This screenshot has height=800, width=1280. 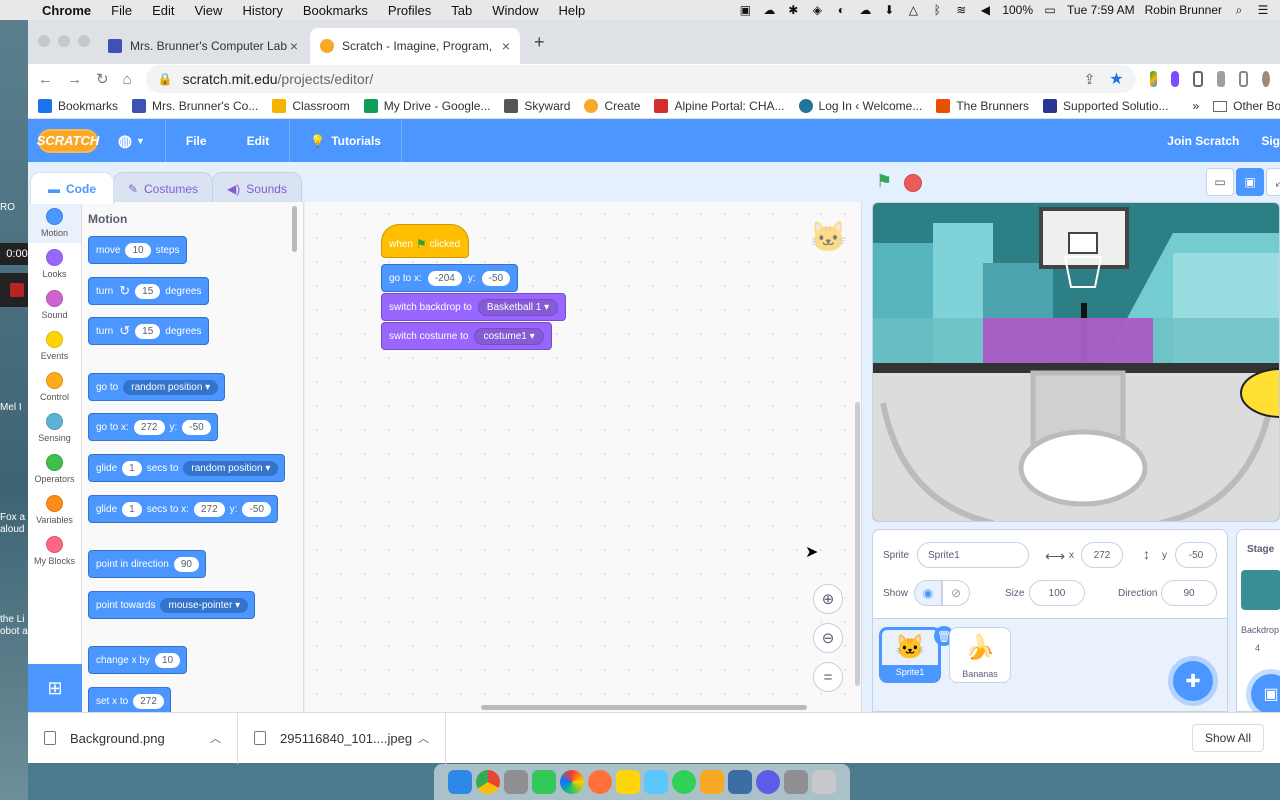 What do you see at coordinates (294, 46) in the screenshot?
I see `tab-close-icon: ×` at bounding box center [294, 46].